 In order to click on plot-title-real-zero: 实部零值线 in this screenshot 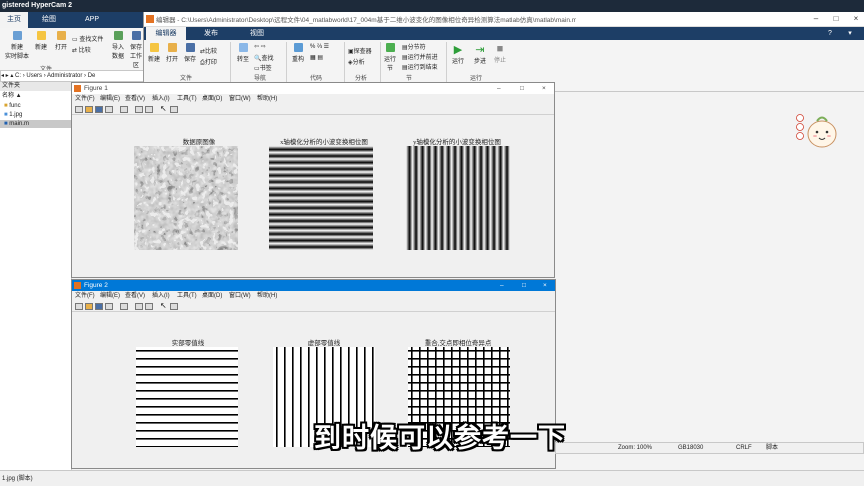, I will do `click(188, 343)`.